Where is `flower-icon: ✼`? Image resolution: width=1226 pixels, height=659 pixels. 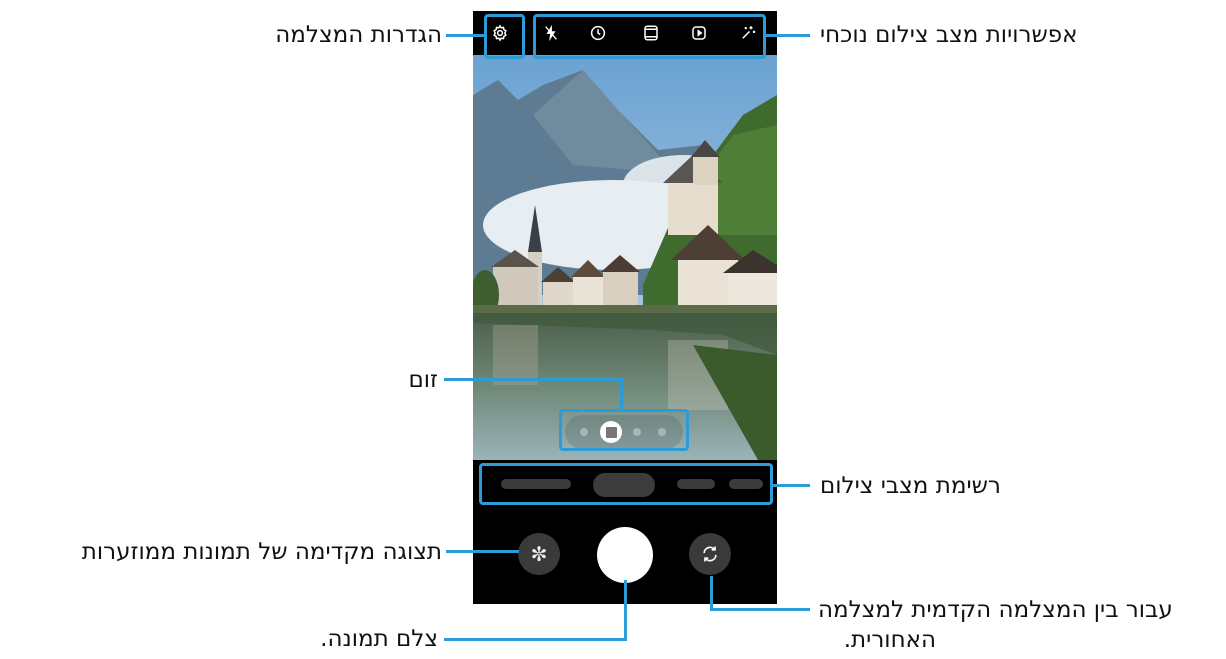
flower-icon: ✼ is located at coordinates (539, 554).